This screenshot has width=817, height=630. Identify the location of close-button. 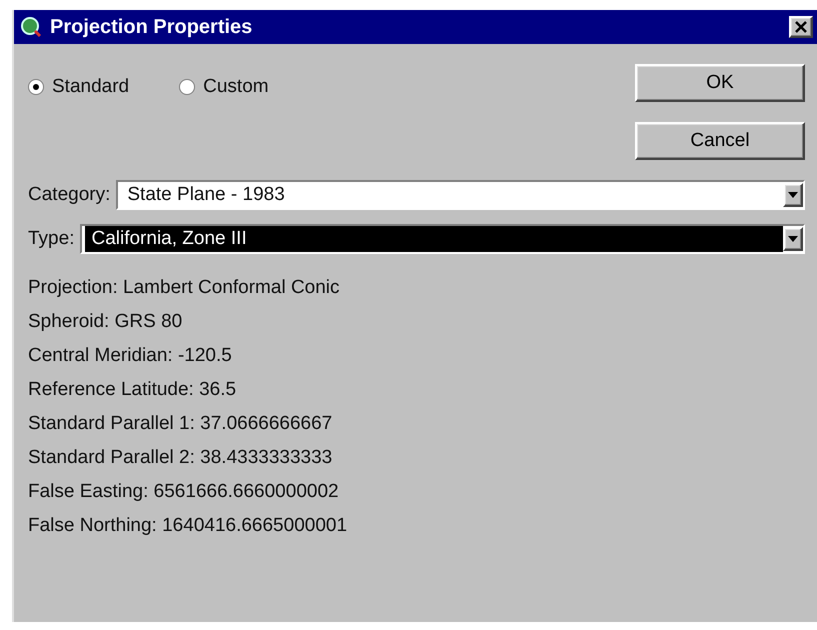
(801, 27).